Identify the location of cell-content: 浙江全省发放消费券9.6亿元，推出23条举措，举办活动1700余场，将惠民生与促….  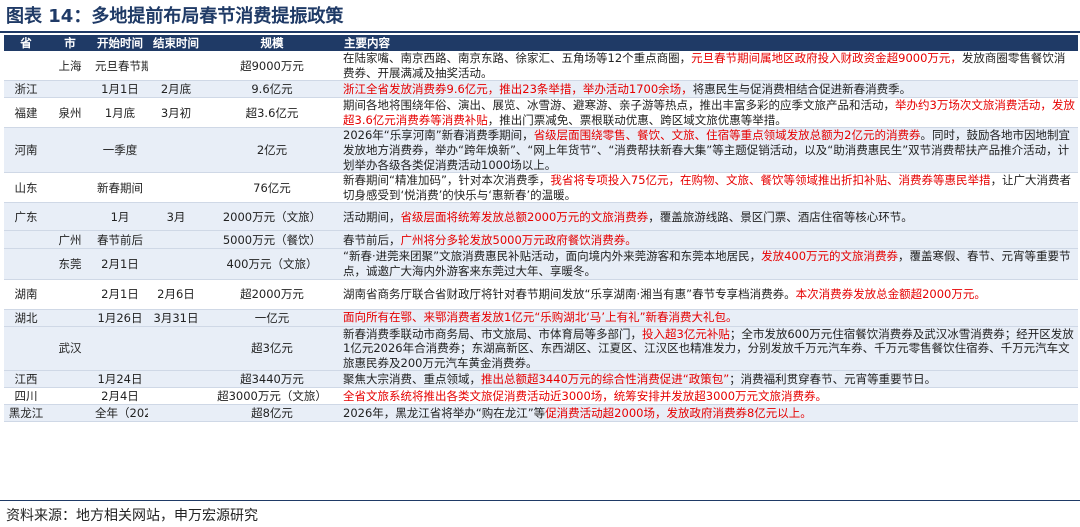
(709, 89).